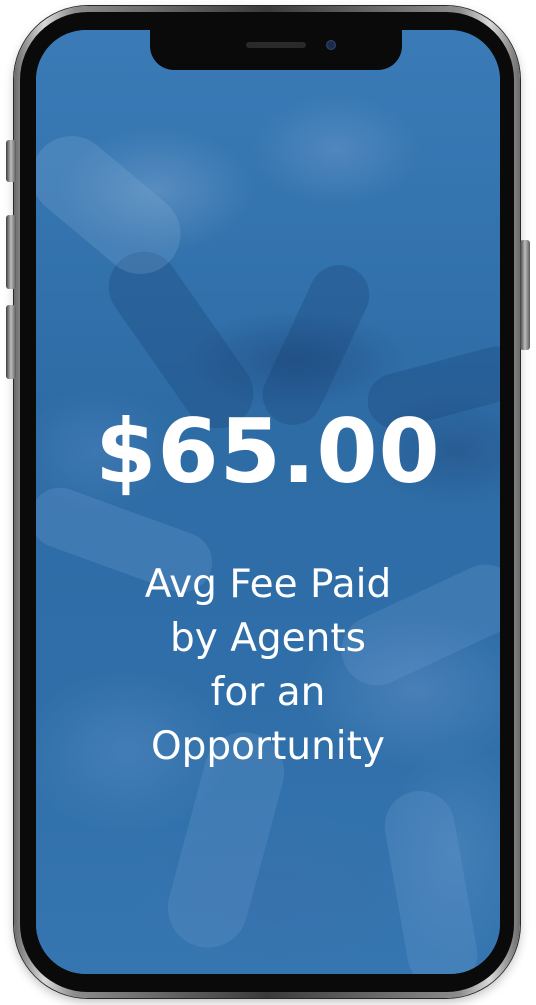 This screenshot has height=1005, width=536. What do you see at coordinates (268, 584) in the screenshot?
I see `caption-line: Avg Fee Paid` at bounding box center [268, 584].